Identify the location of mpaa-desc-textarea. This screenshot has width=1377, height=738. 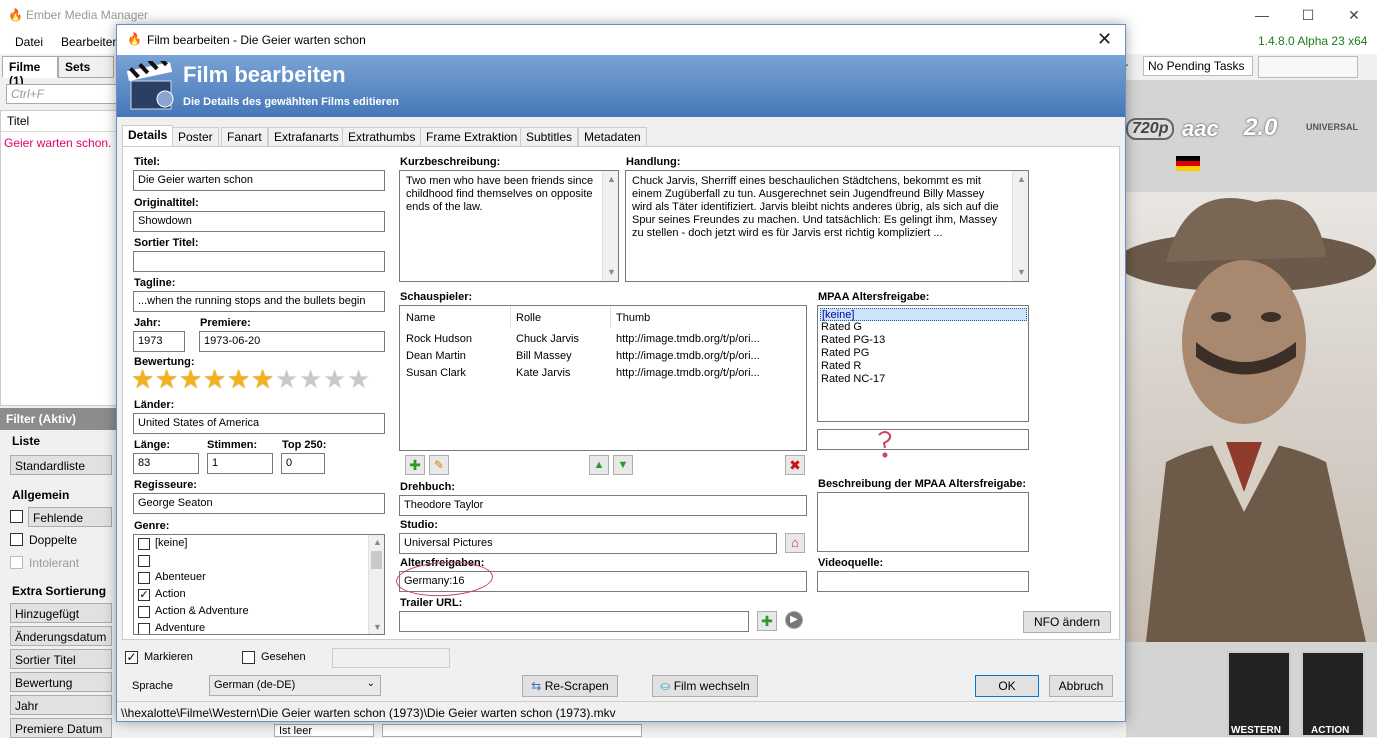
(923, 522).